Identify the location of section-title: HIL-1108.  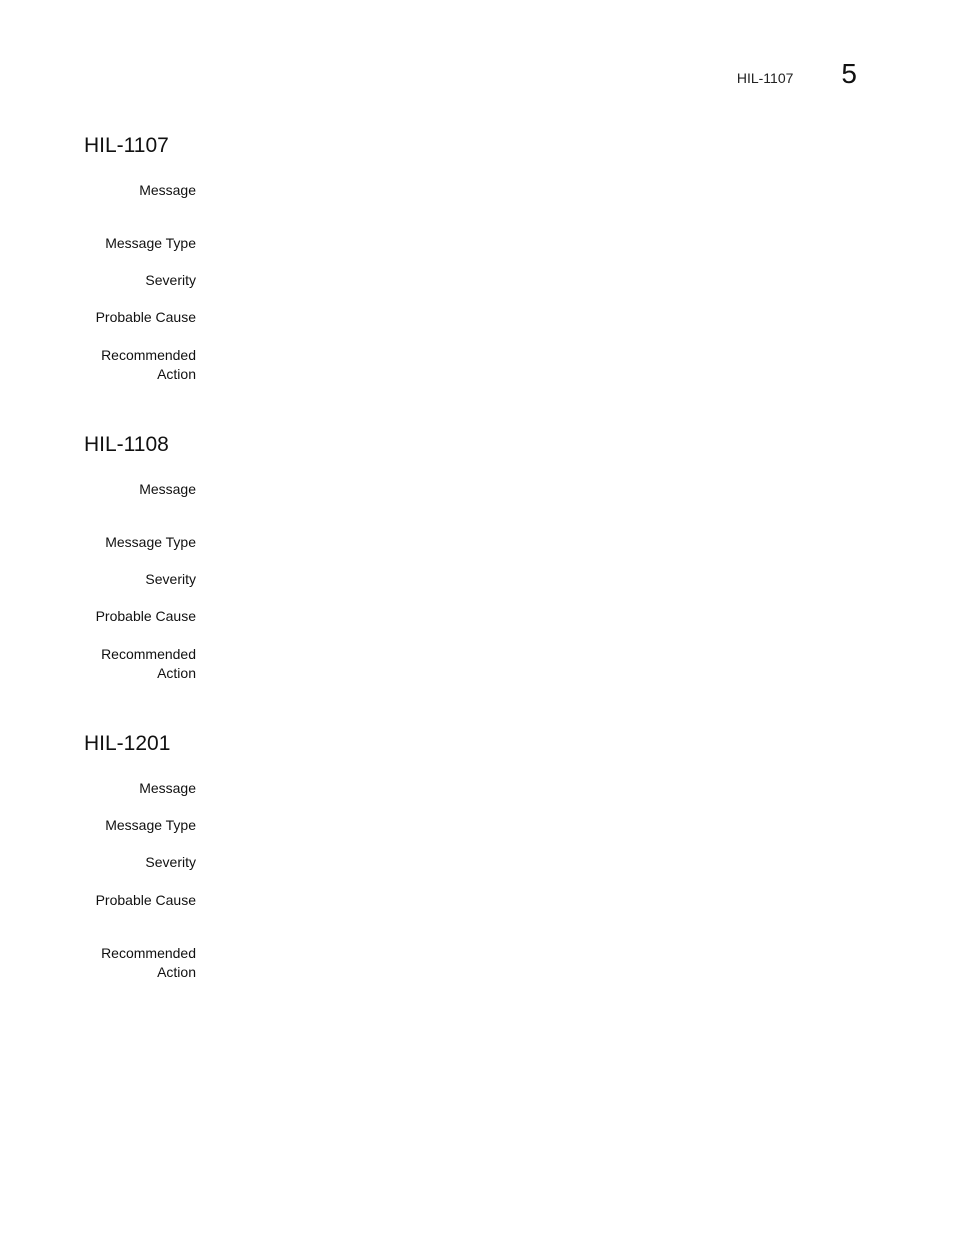
(126, 444).